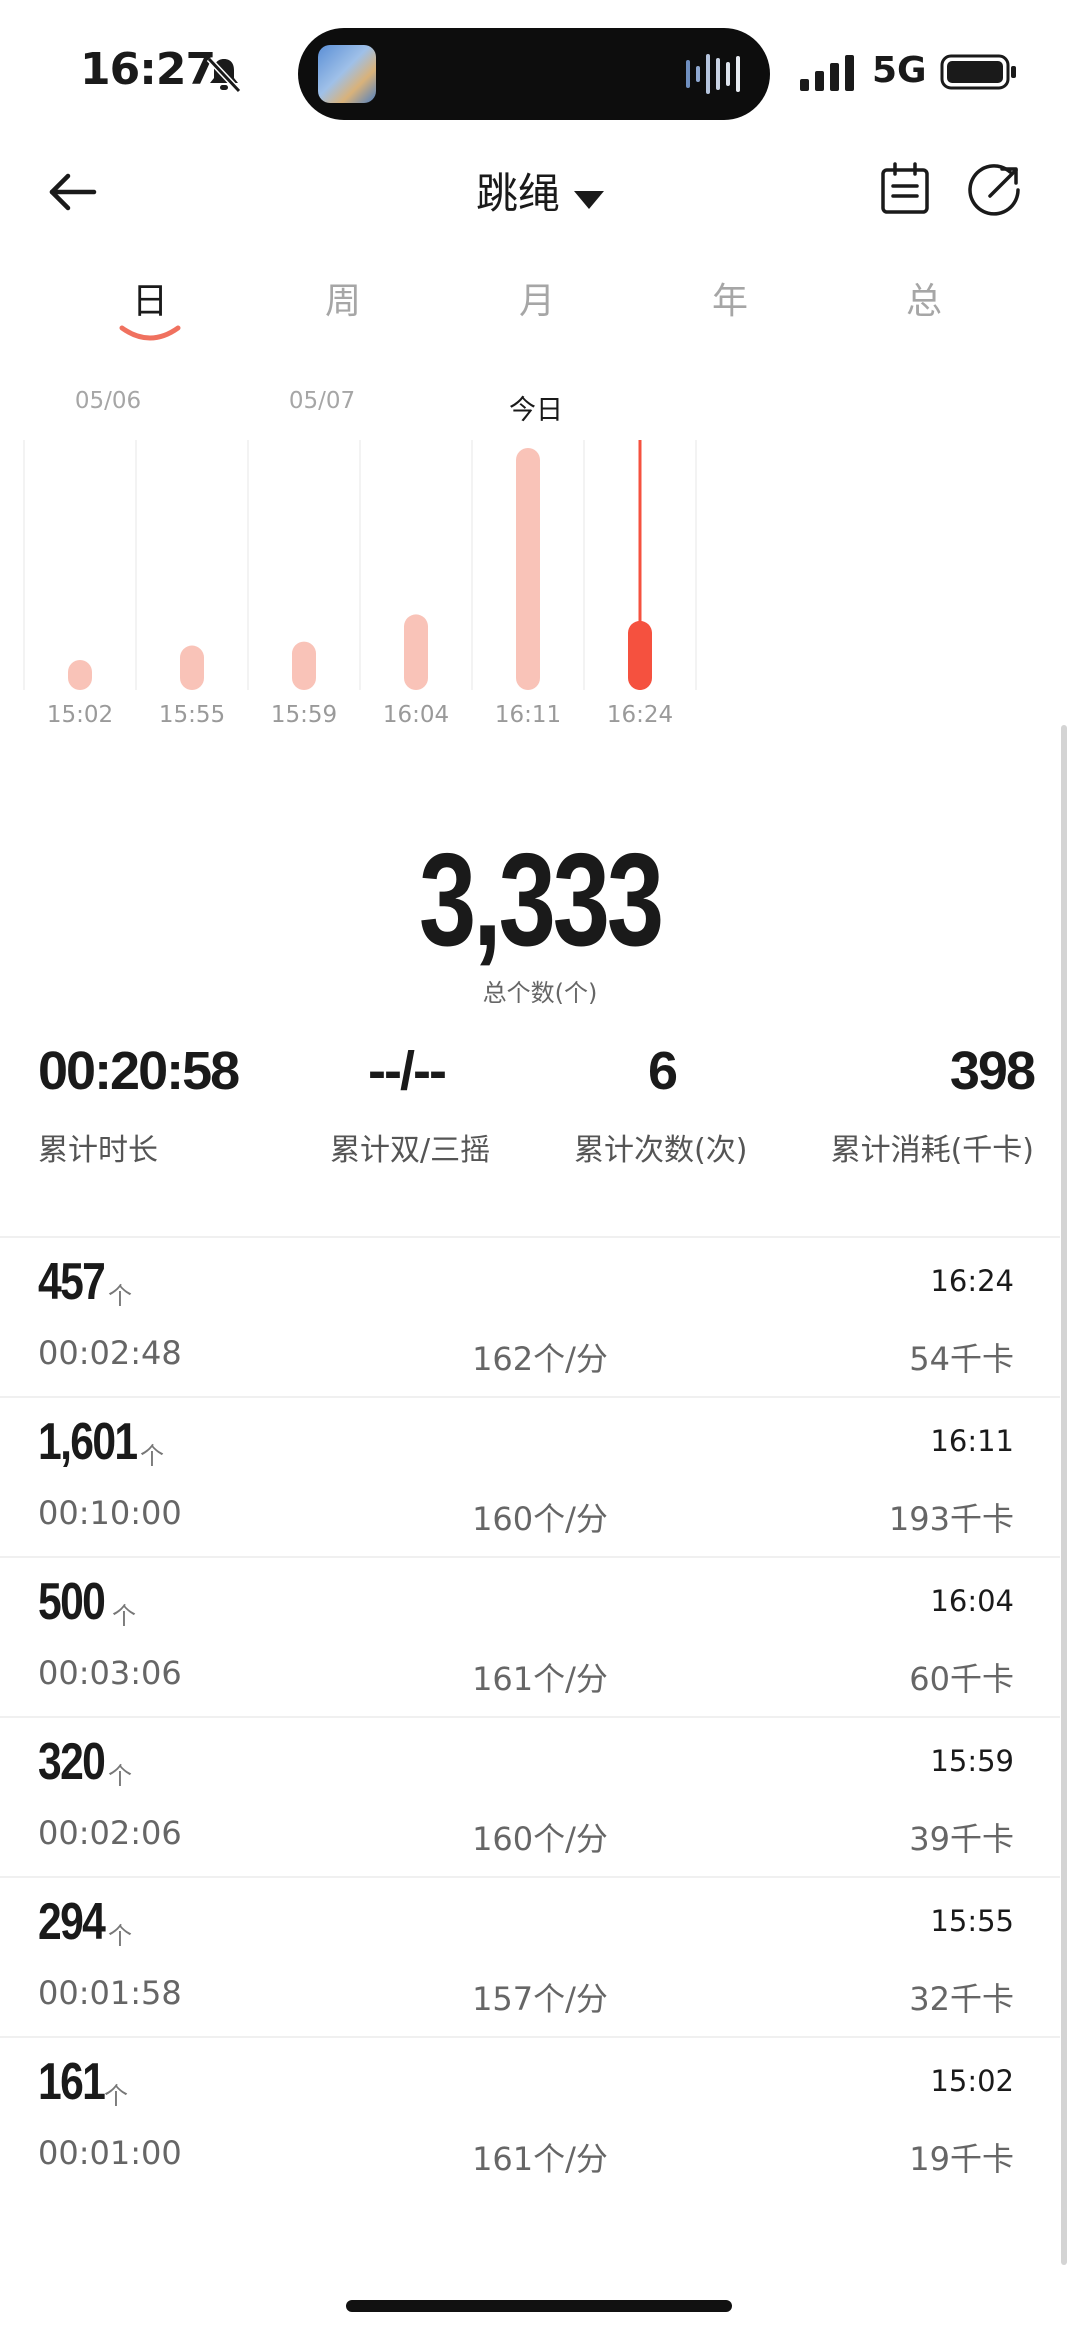 The width and height of the screenshot is (1080, 2341). What do you see at coordinates (347, 74) in the screenshot?
I see `media-thumbnail` at bounding box center [347, 74].